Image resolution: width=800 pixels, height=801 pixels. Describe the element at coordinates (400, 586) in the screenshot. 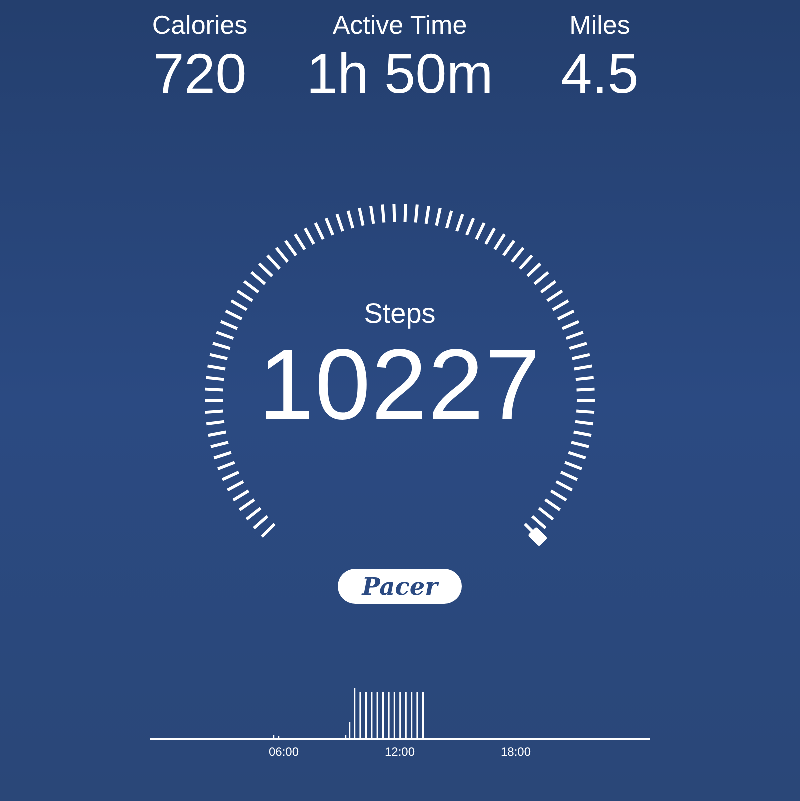

I see `brand-logo: Pacer` at that location.